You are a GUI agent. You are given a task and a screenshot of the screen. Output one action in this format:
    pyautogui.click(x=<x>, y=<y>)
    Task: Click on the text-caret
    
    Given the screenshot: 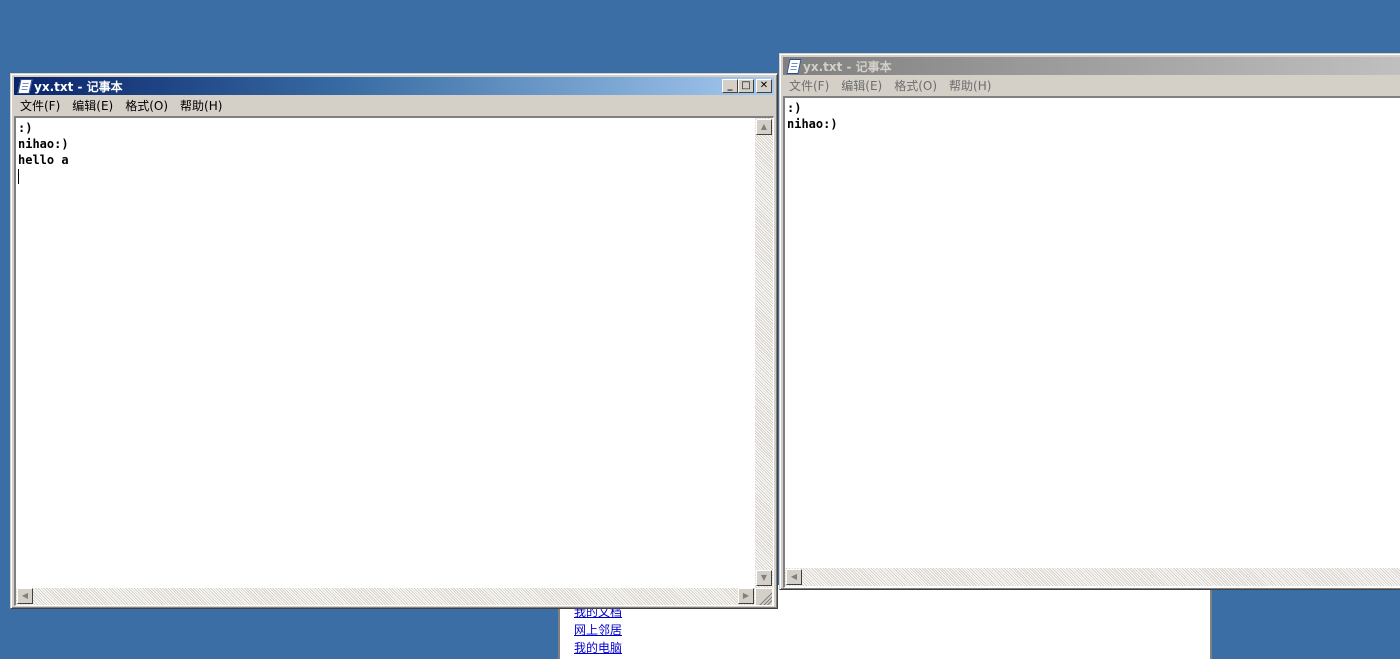 What is the action you would take?
    pyautogui.click(x=18, y=176)
    